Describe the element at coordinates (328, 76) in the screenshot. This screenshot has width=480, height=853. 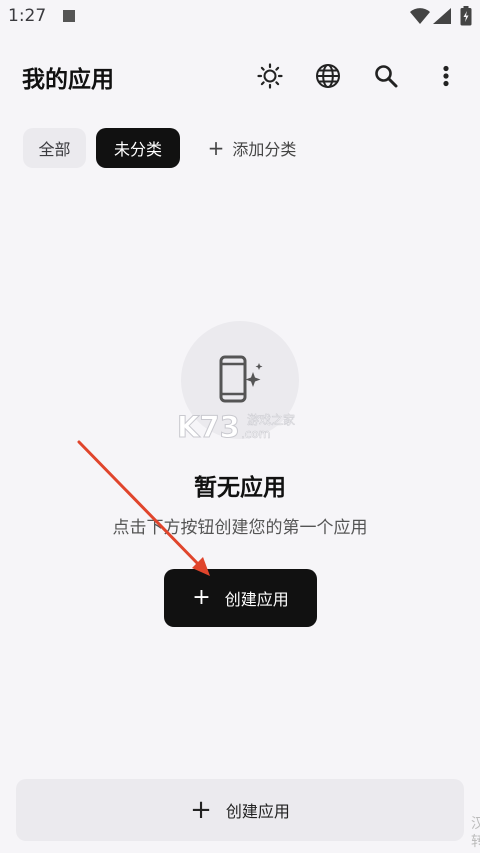
I see `globe-icon` at that location.